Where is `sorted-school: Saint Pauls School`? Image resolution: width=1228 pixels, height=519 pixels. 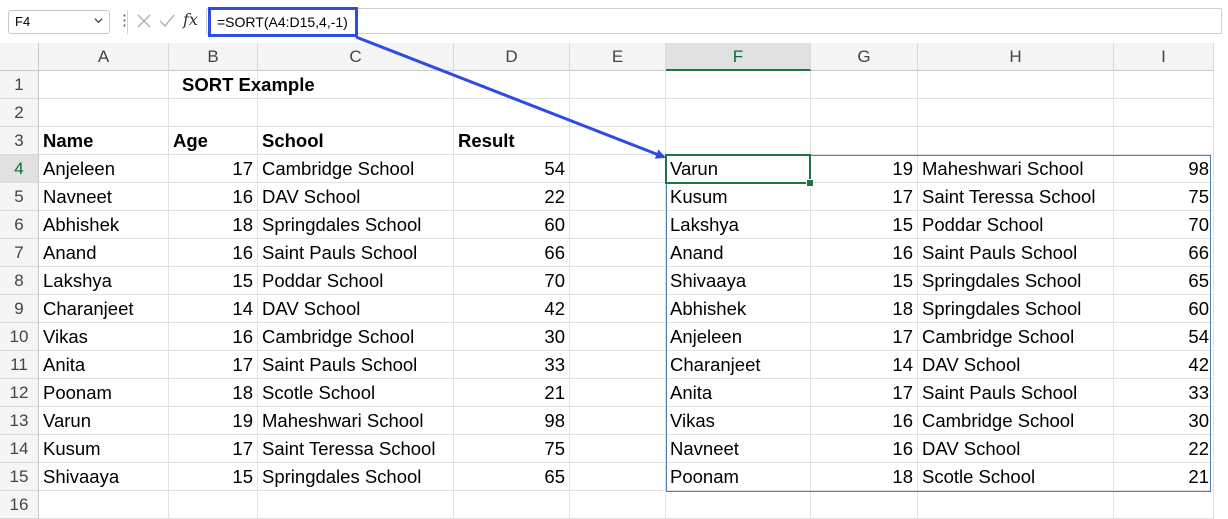
sorted-school: Saint Pauls School is located at coordinates (1016, 393).